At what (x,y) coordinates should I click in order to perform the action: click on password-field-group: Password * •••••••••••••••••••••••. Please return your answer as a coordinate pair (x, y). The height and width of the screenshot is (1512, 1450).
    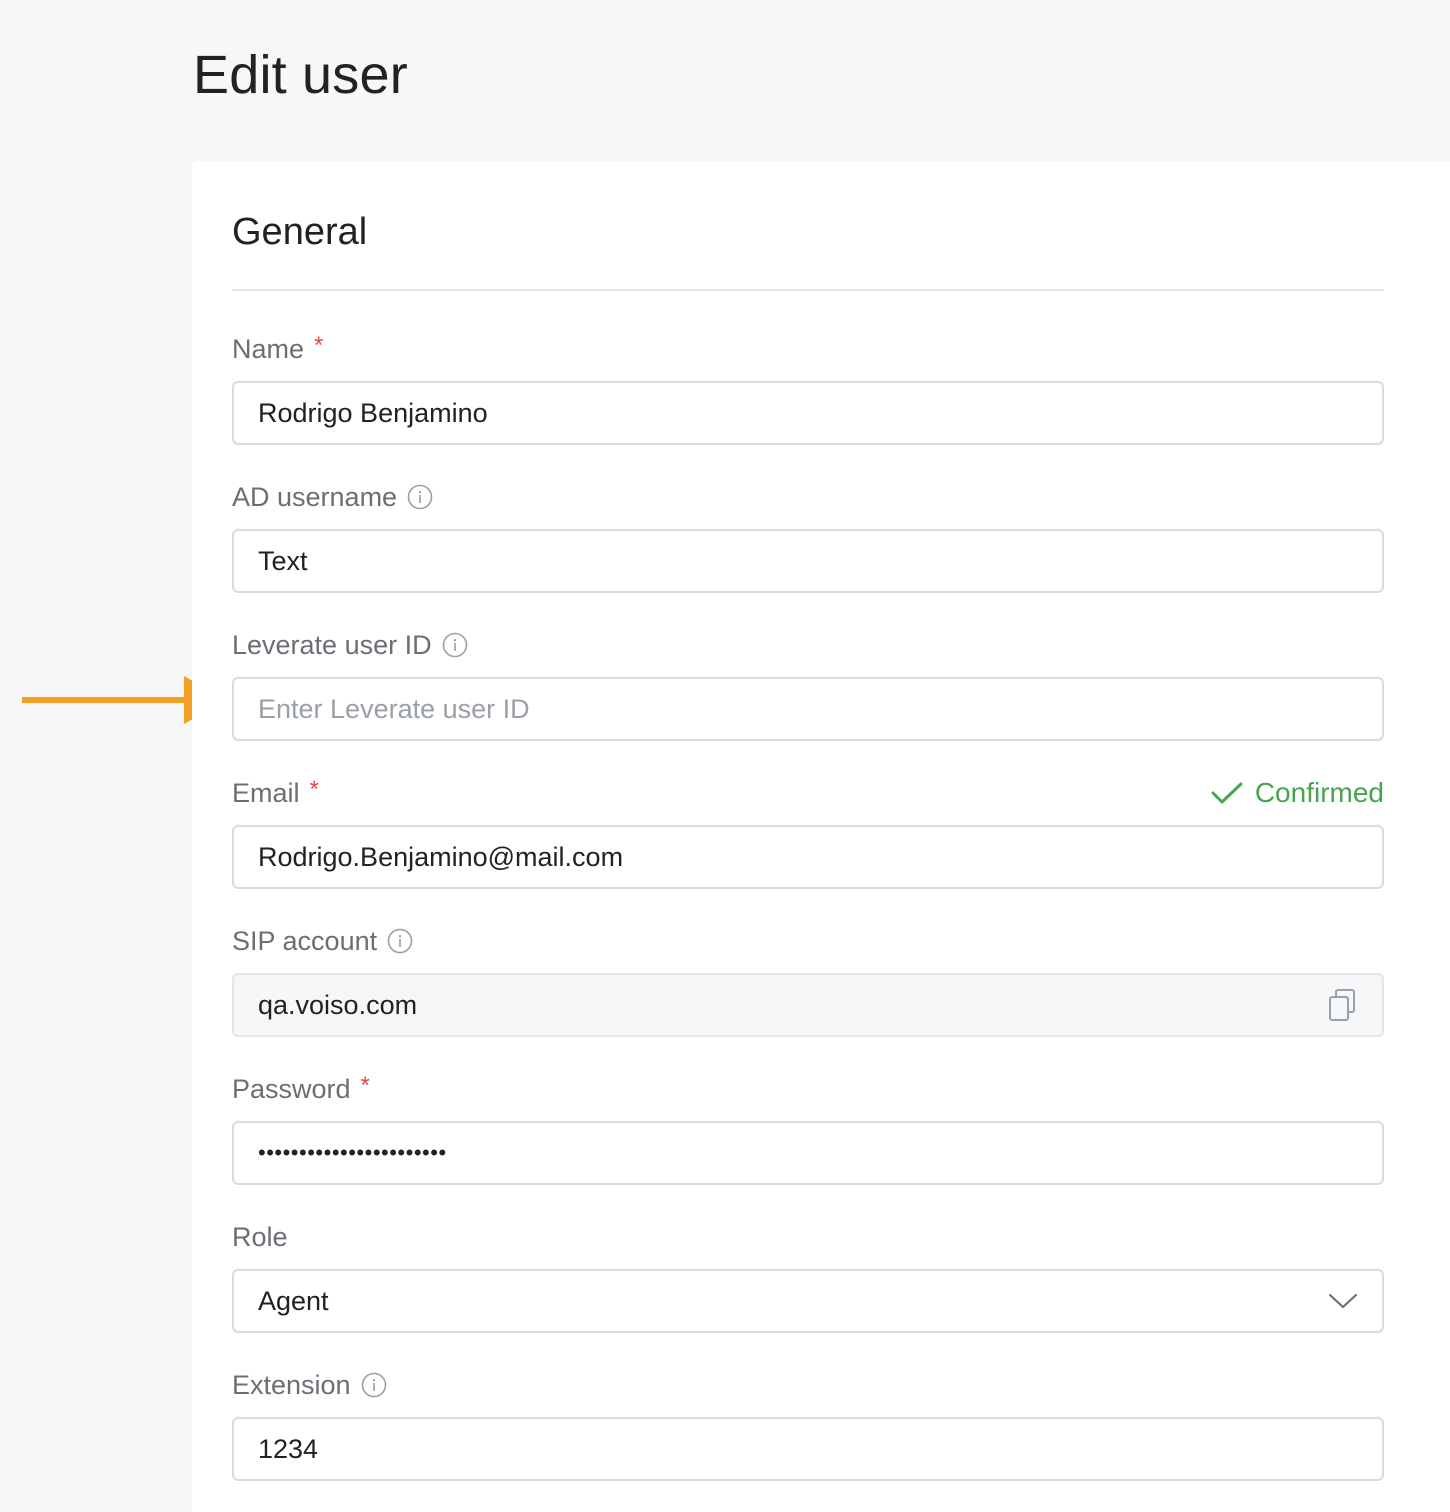
    Looking at the image, I should click on (808, 1127).